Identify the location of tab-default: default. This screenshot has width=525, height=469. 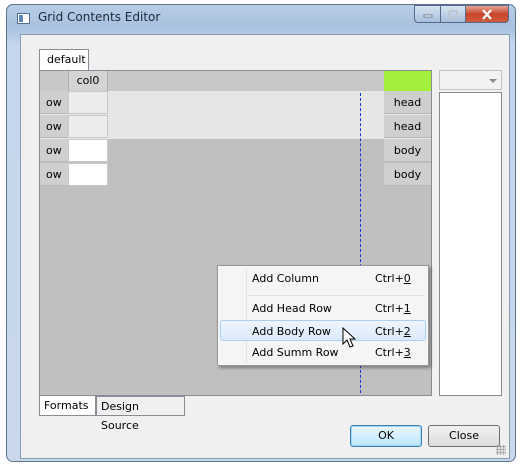
(64, 59).